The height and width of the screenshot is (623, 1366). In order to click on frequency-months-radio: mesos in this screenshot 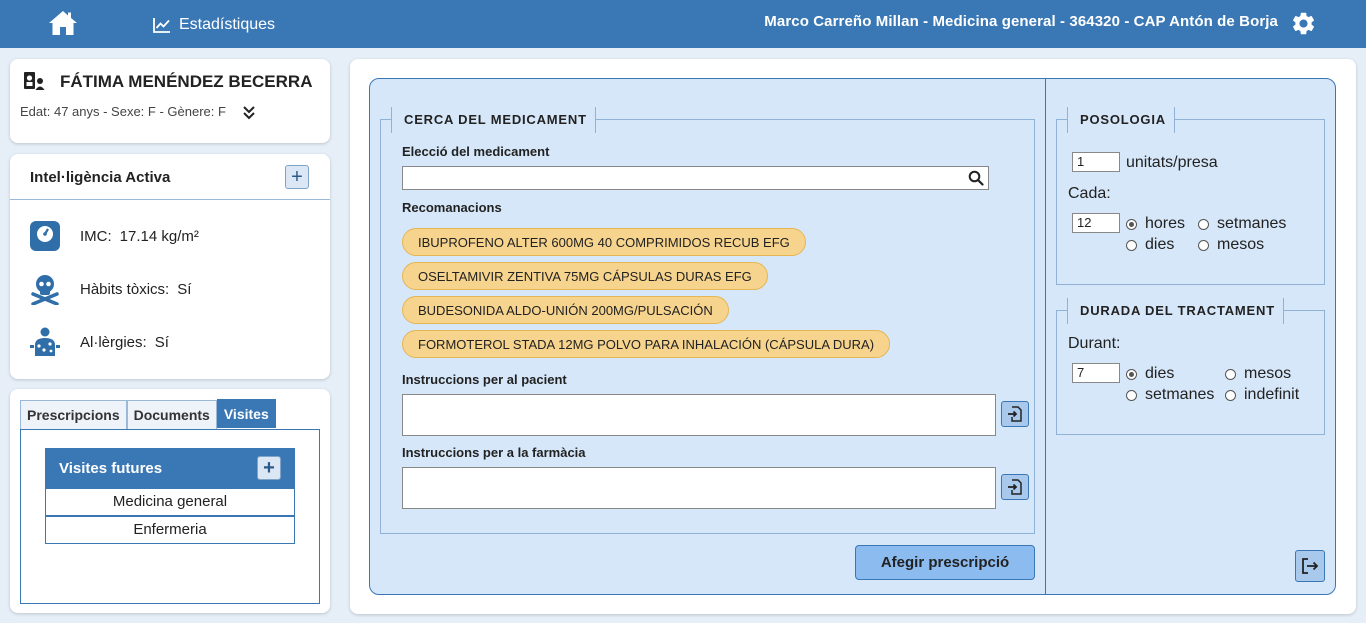, I will do `click(1231, 245)`.